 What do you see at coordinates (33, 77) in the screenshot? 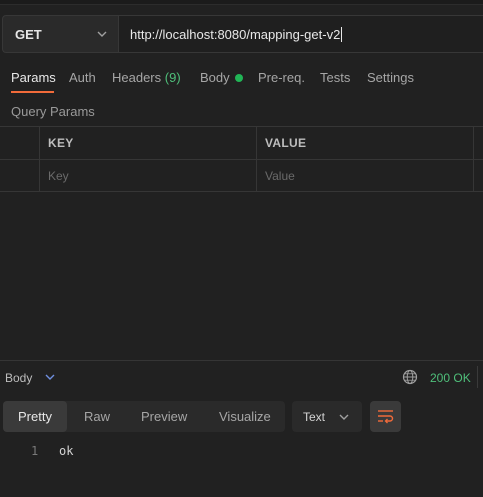
I see `tab-params: Params` at bounding box center [33, 77].